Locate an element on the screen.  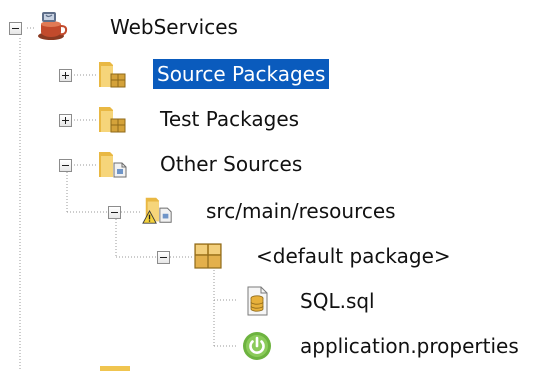
tree-node-src-main-resources: src/main/resources is located at coordinates (273, 212).